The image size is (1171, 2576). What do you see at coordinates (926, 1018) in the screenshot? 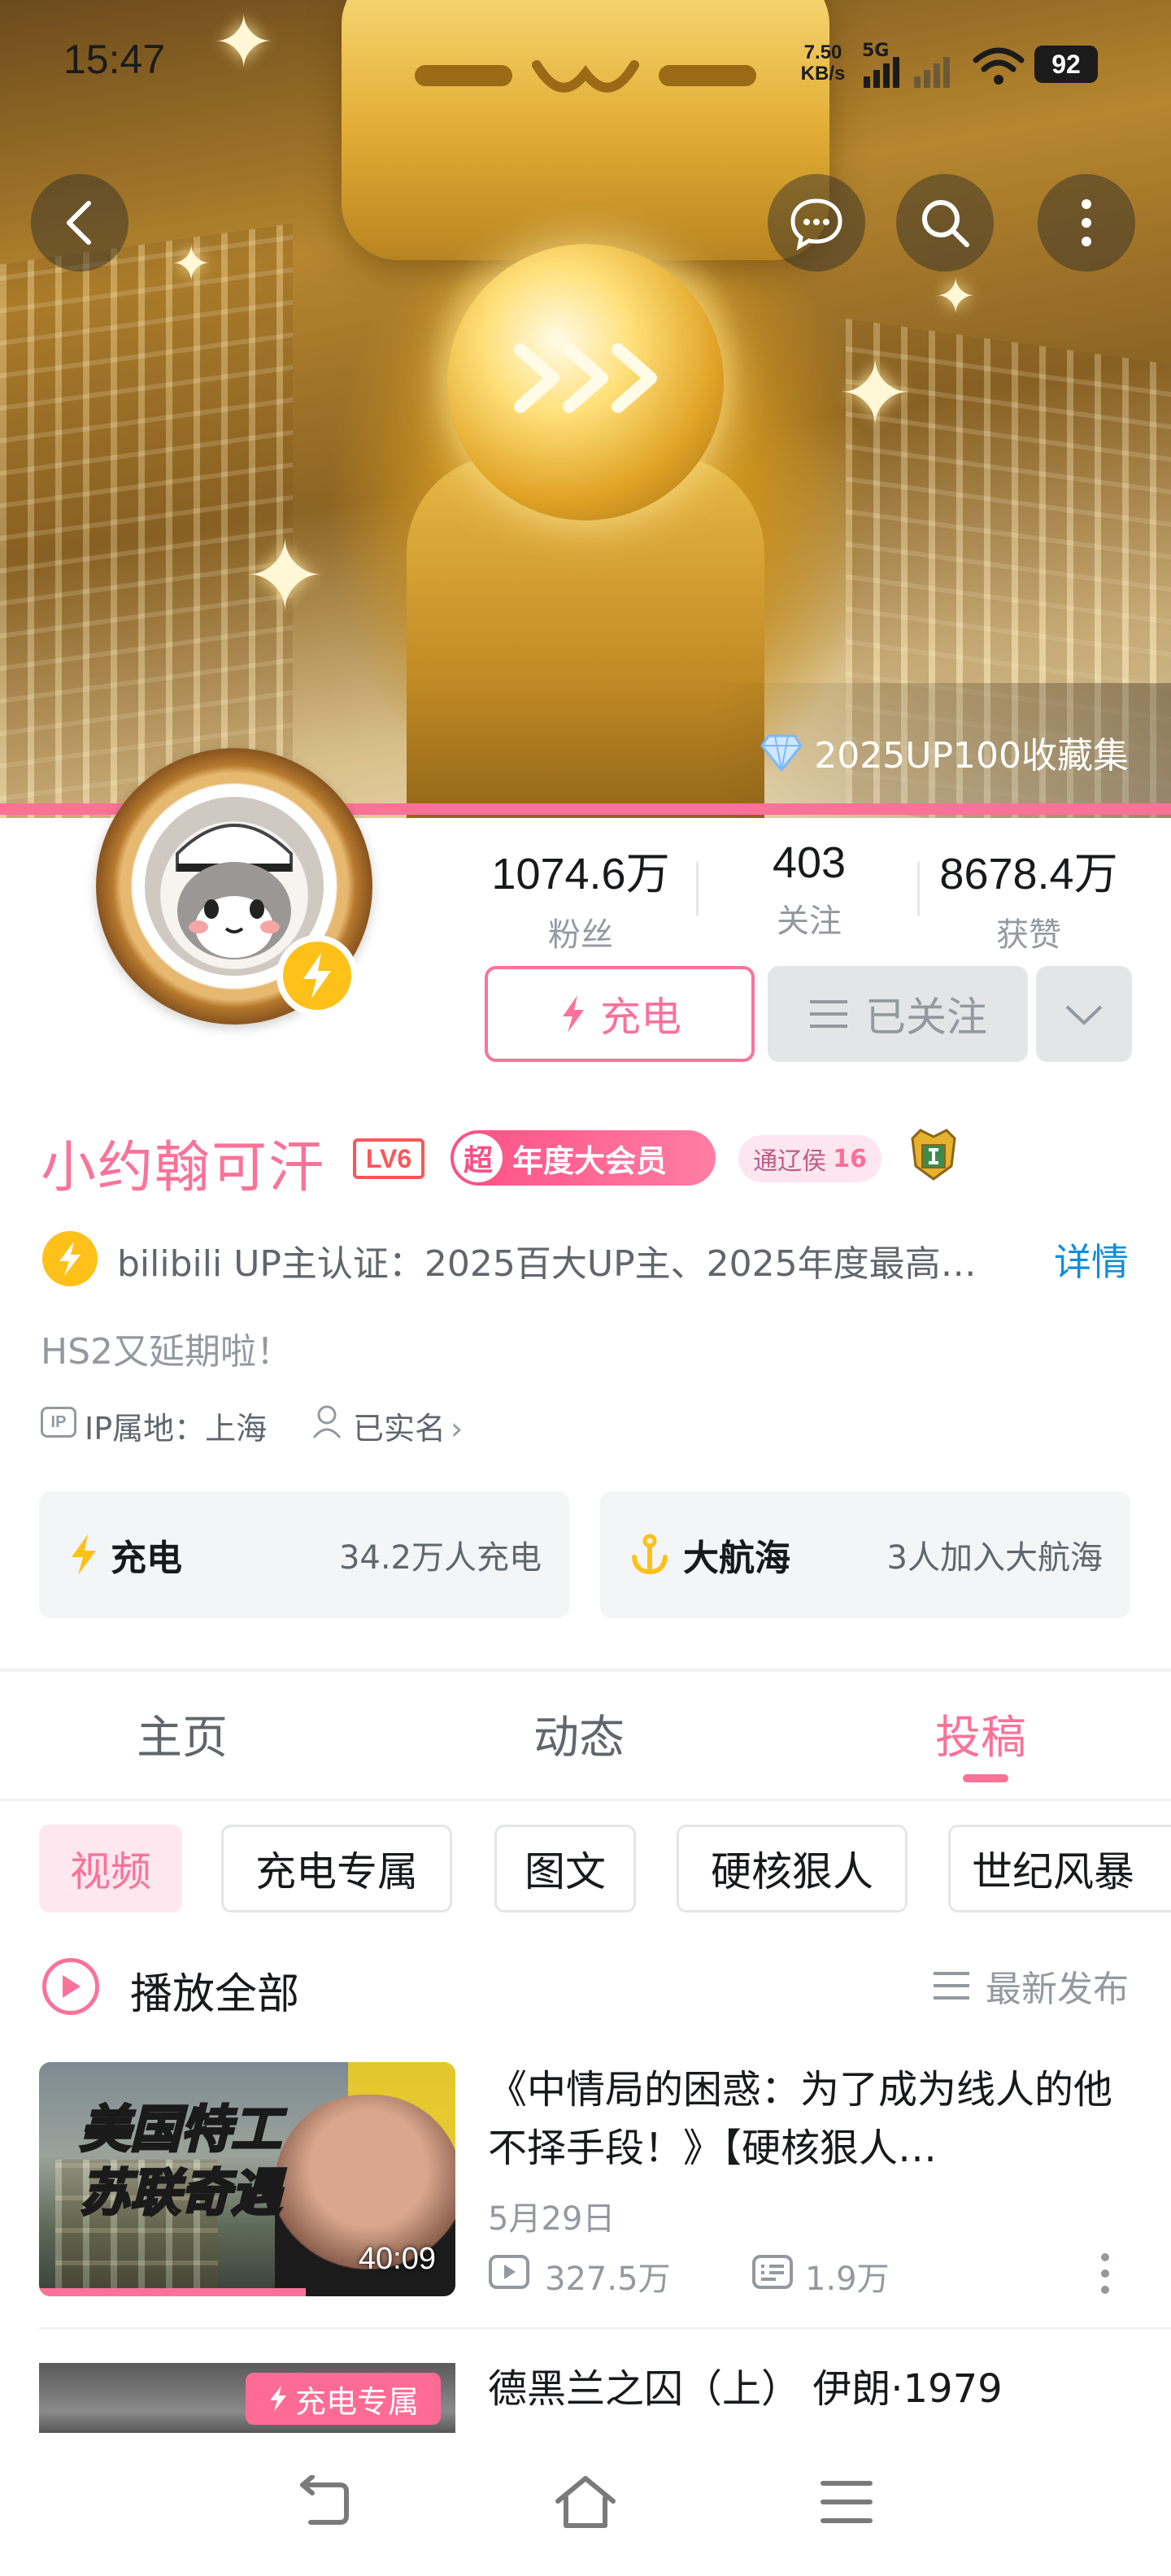
I see `followed-button-label: 已关注` at bounding box center [926, 1018].